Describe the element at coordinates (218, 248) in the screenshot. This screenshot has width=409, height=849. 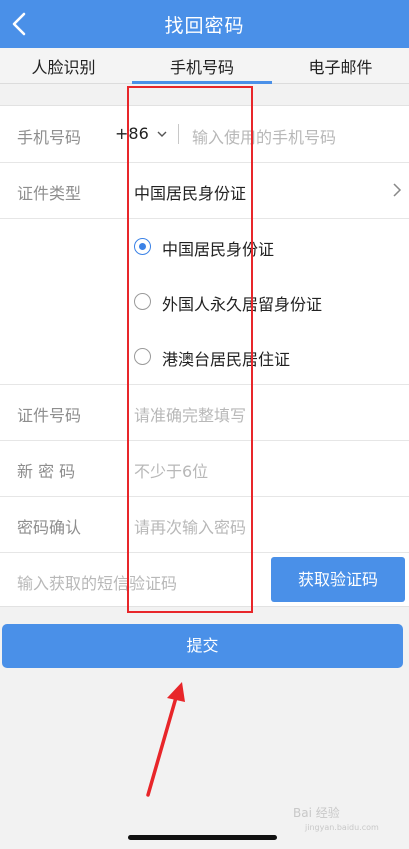
I see `option-label-1: 中国居民身份证` at that location.